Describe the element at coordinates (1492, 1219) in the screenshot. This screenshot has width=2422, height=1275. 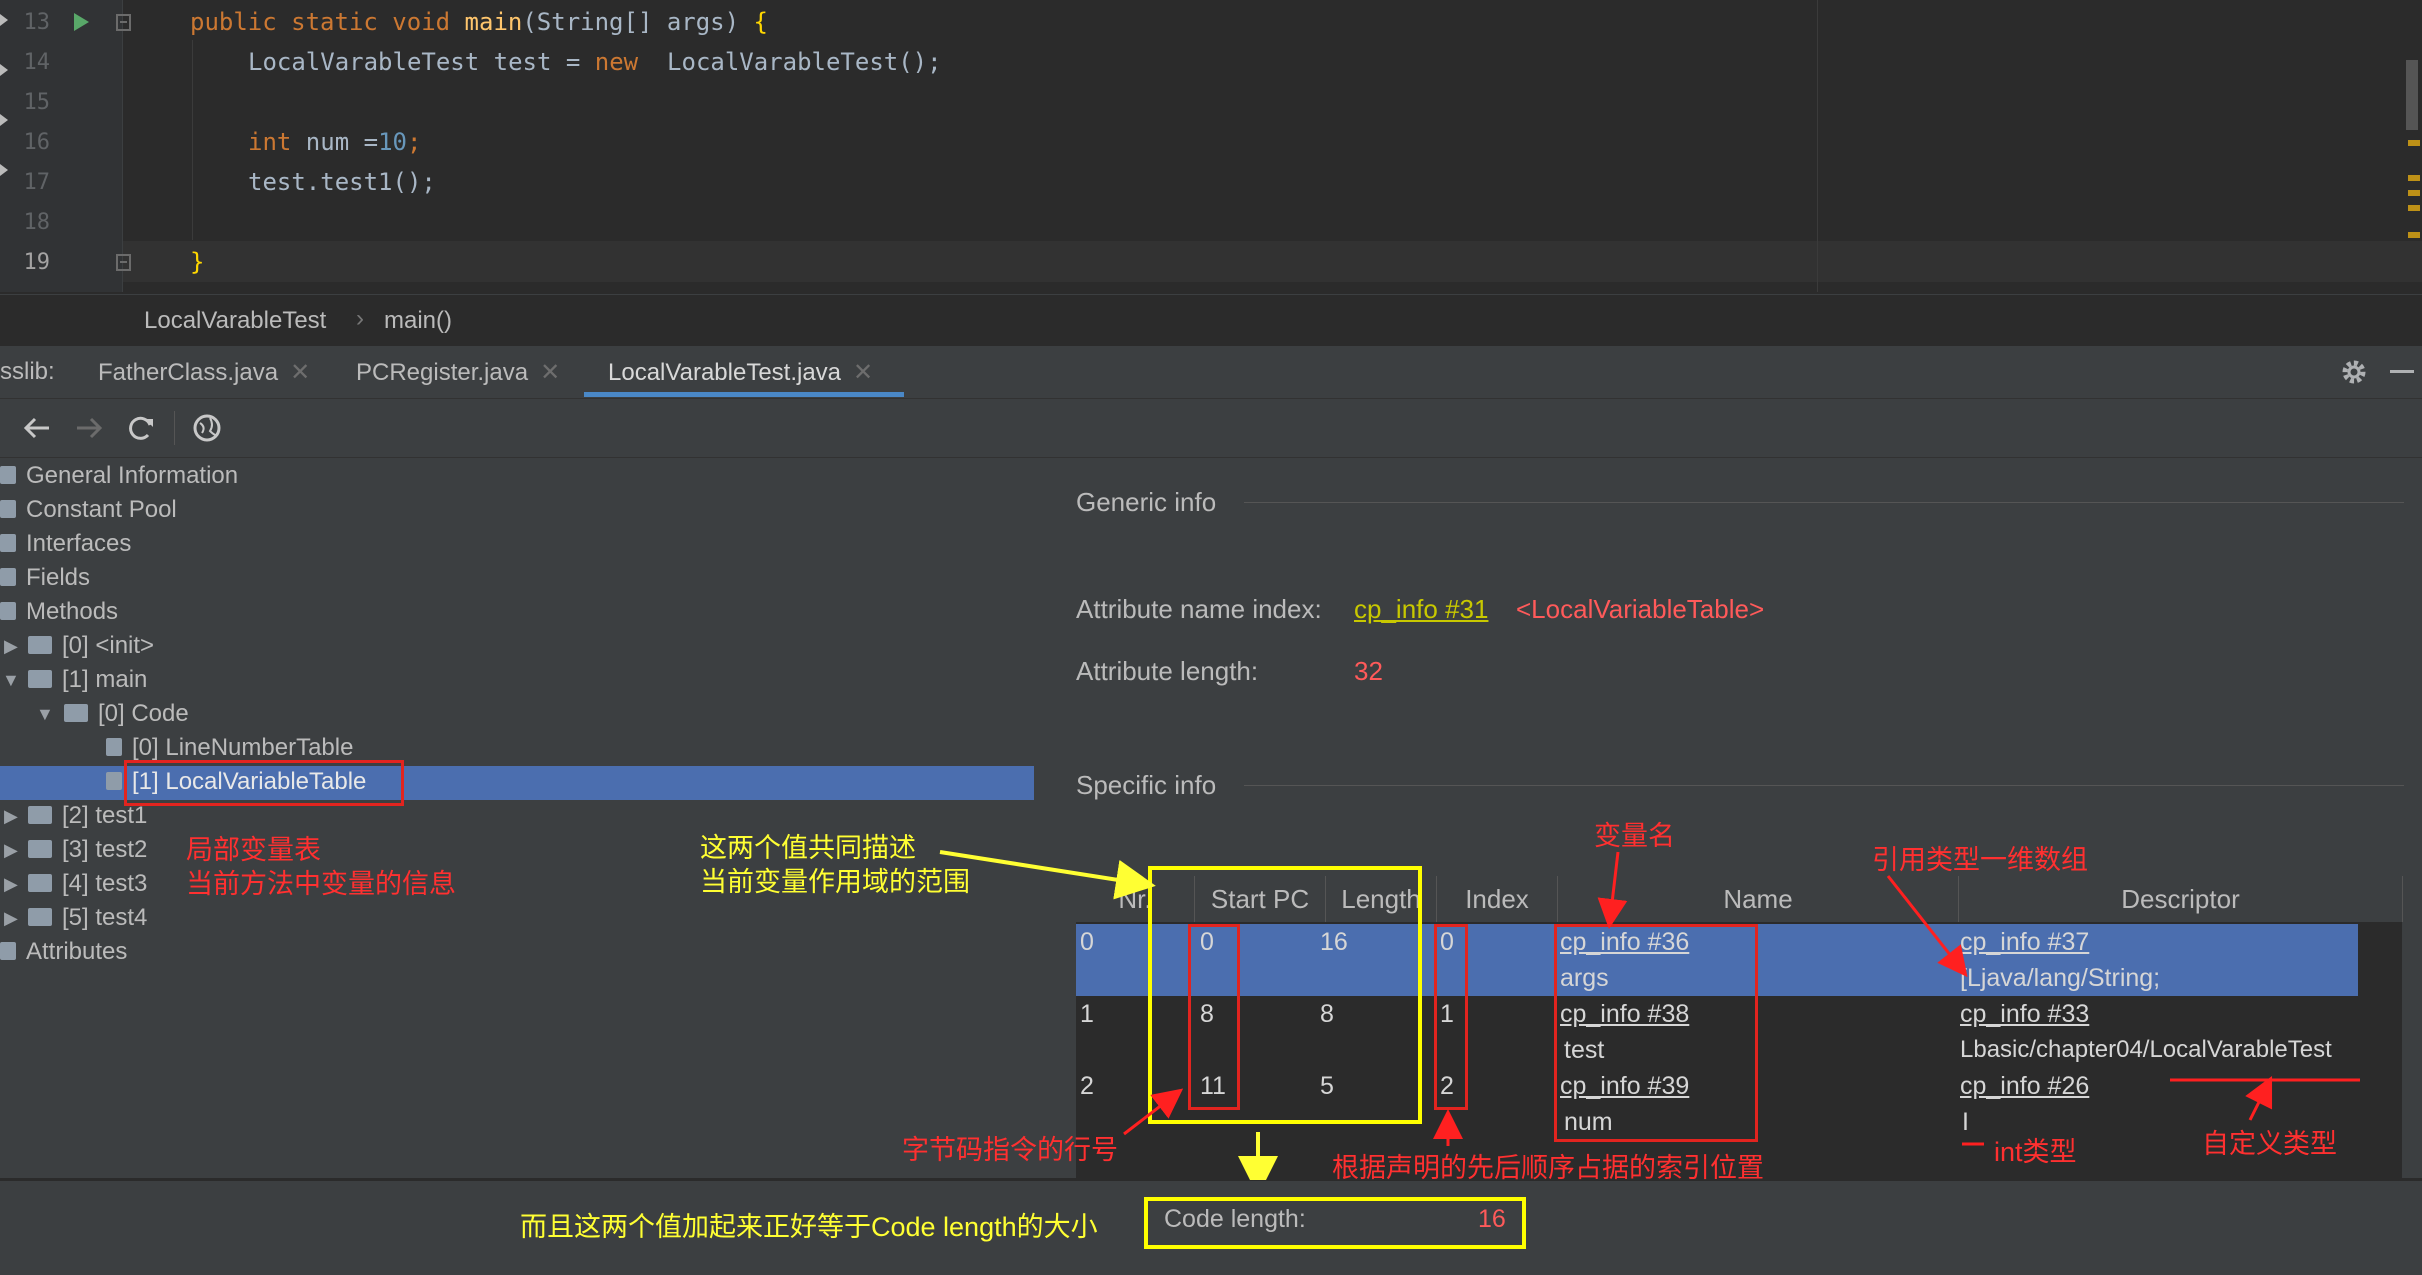
I see `code-length-value: 16` at that location.